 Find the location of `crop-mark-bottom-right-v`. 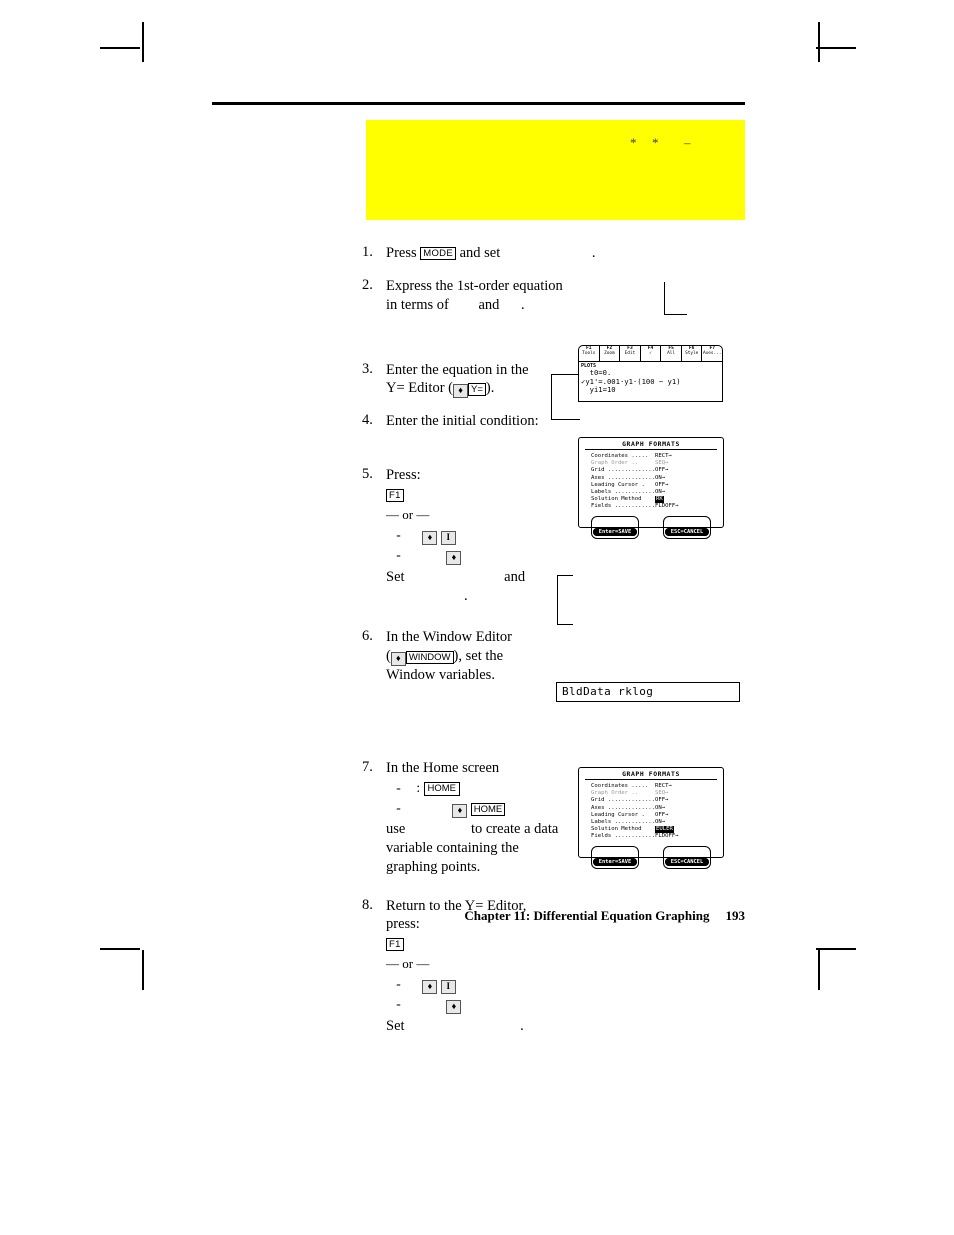

crop-mark-bottom-right-v is located at coordinates (819, 970).